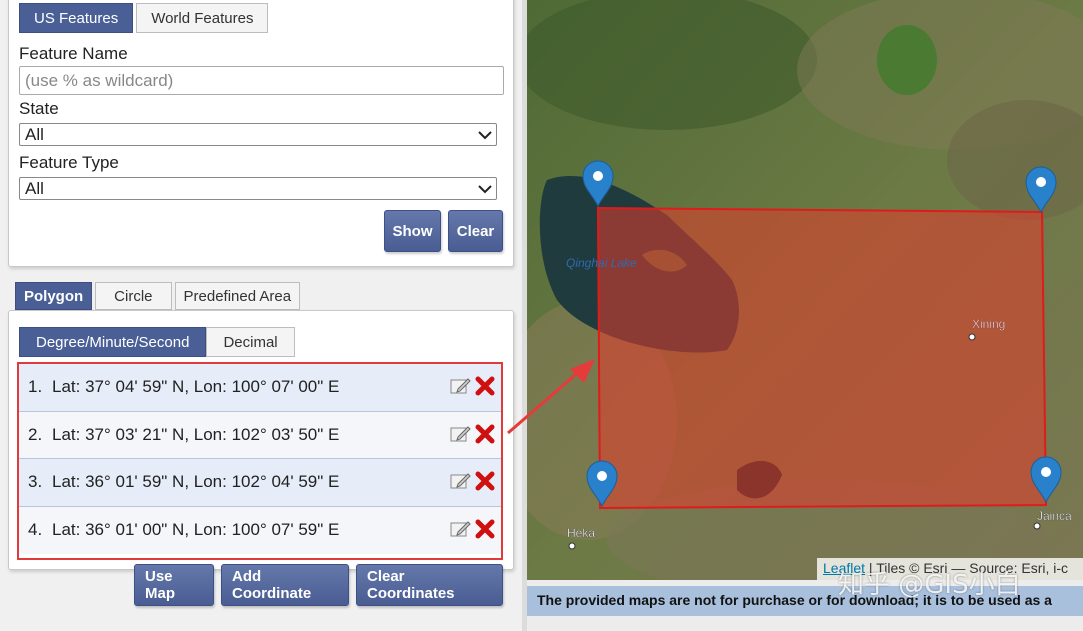  What do you see at coordinates (196, 387) in the screenshot?
I see `coordinate-text: Lat: 37° 04' 59" N, Lon: 100° 07' 00" E` at bounding box center [196, 387].